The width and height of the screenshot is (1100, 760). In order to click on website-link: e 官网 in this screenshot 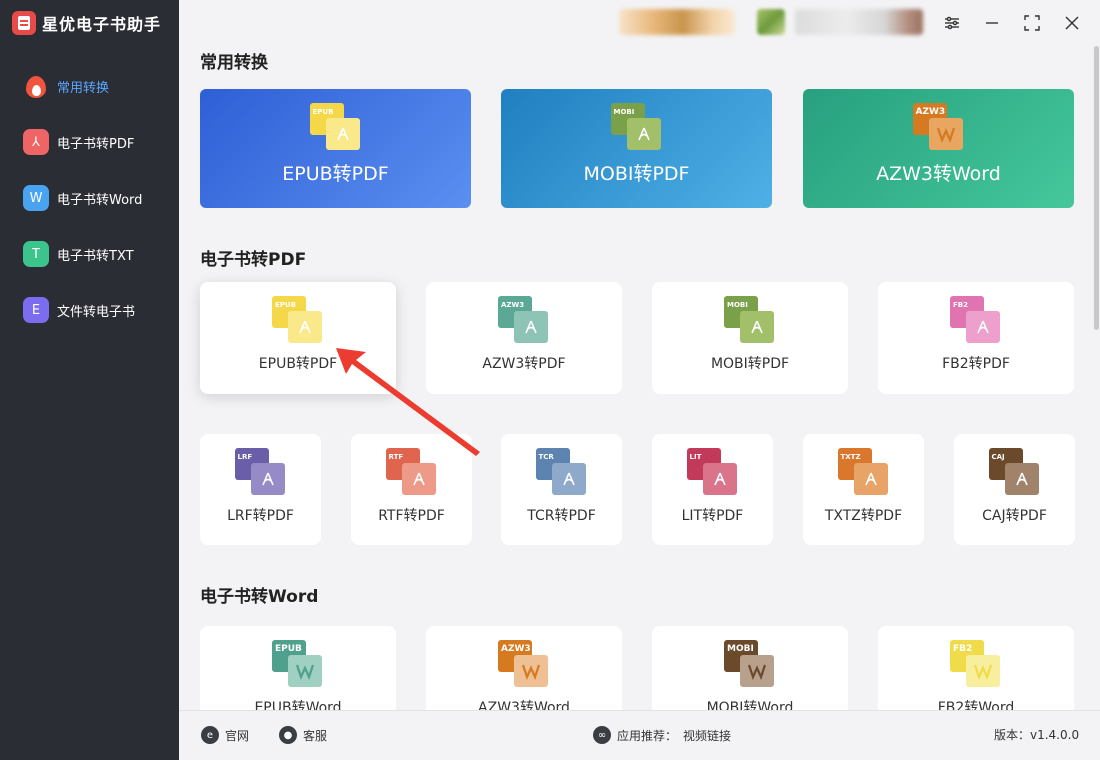, I will do `click(225, 735)`.